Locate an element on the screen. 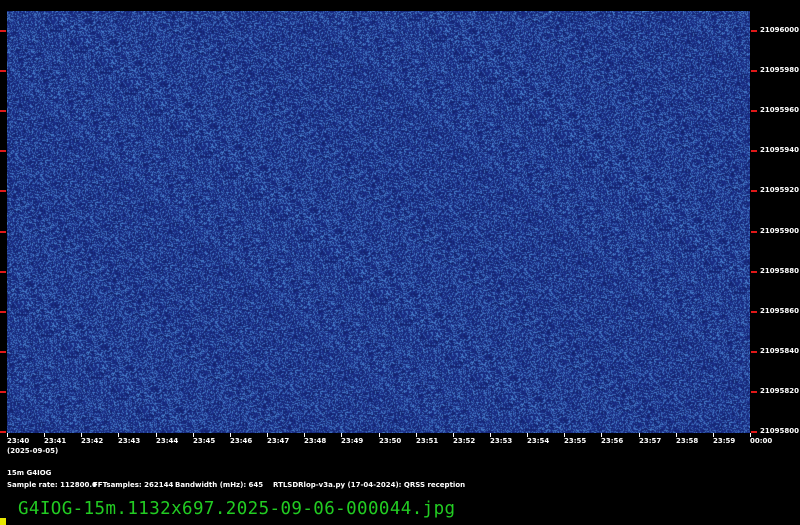 The height and width of the screenshot is (525, 800). time-label: 00:00 is located at coordinates (761, 441).